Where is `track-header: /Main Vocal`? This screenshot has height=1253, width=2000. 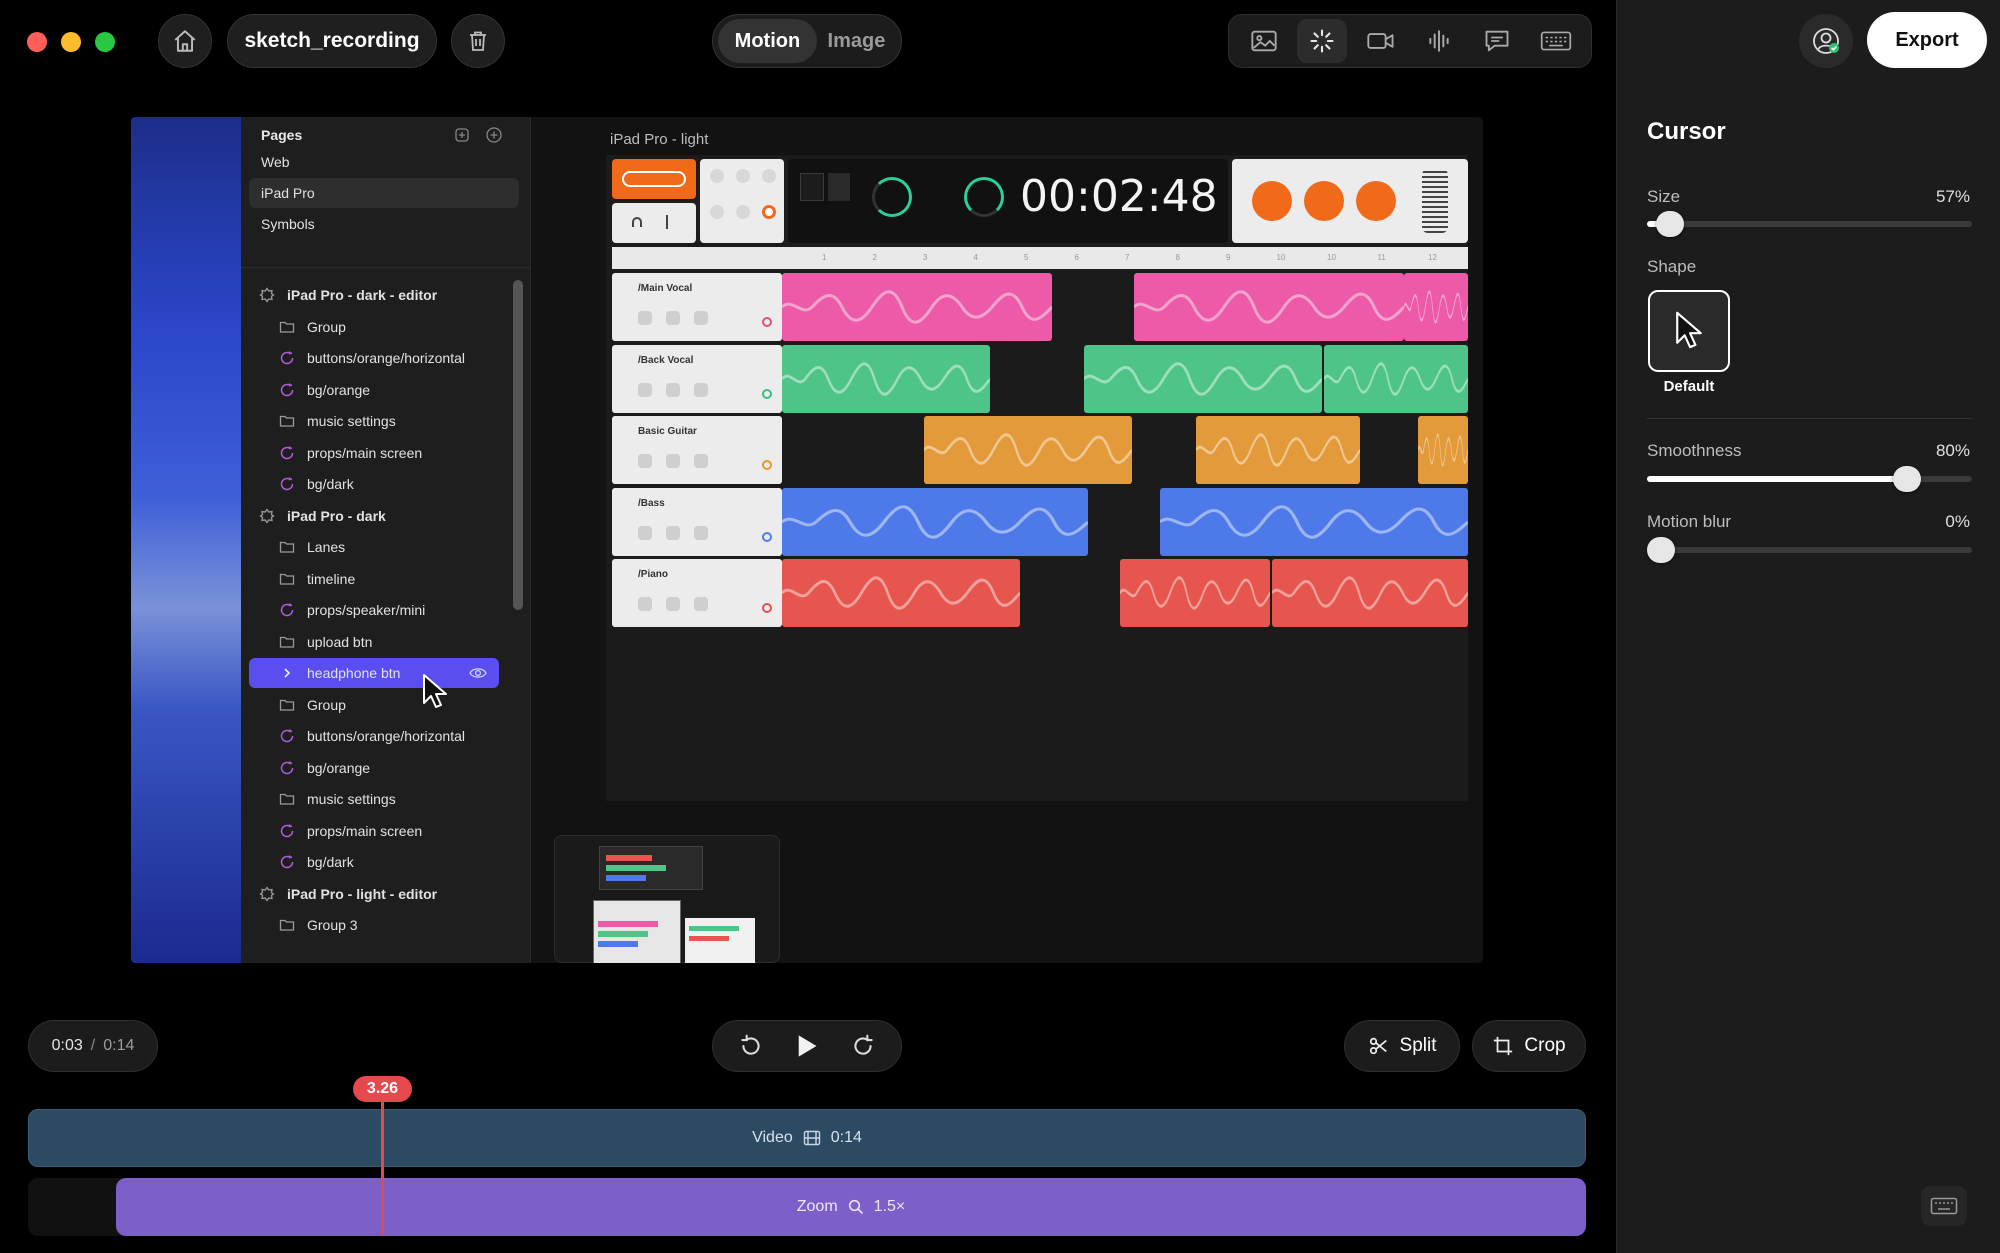 track-header: /Main Vocal is located at coordinates (697, 307).